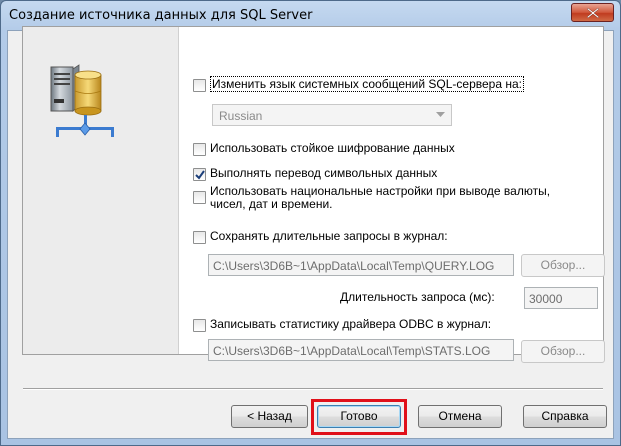 This screenshot has height=446, width=621. I want to click on change-language-checkbox, so click(199, 85).